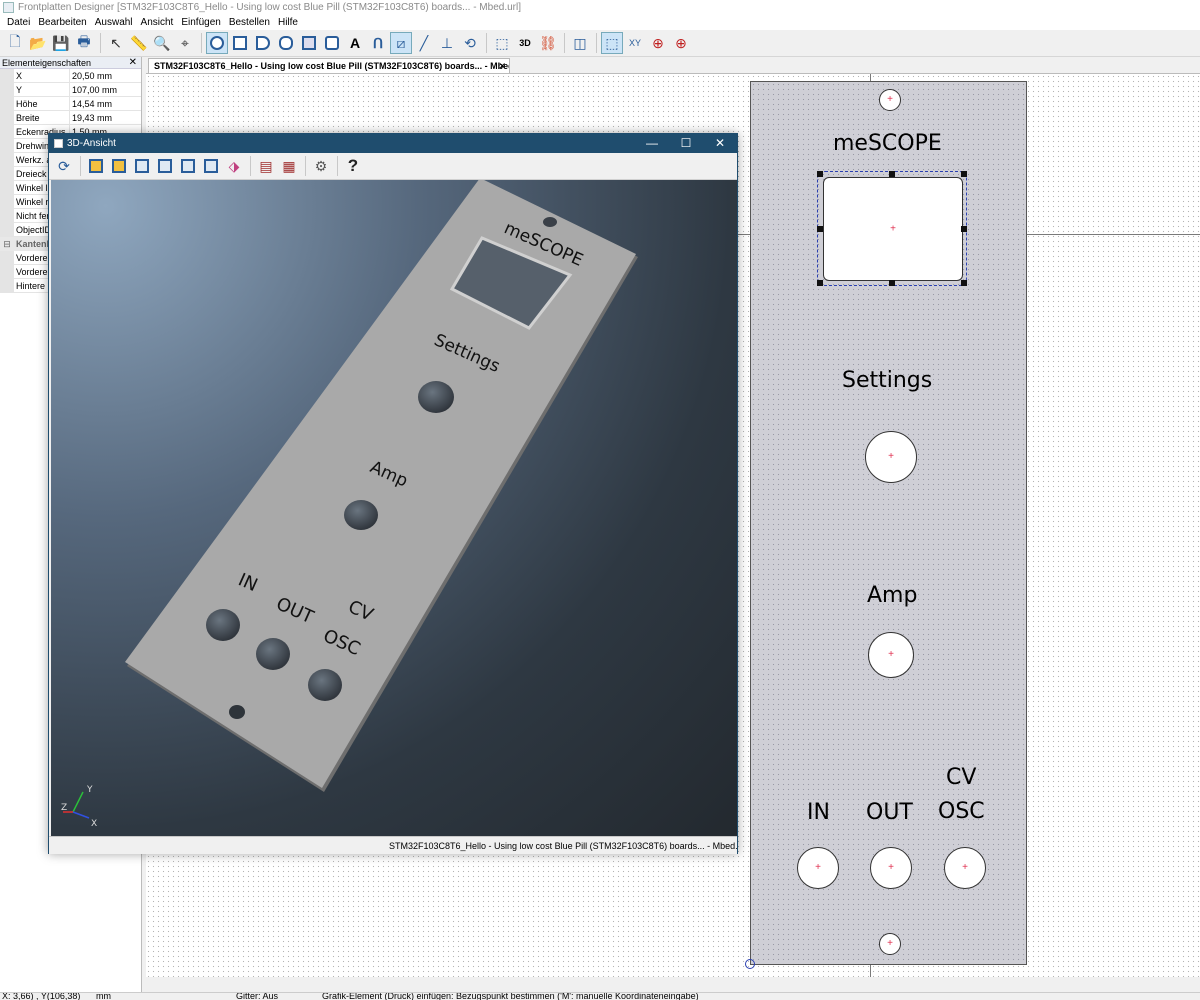 Image resolution: width=1200 pixels, height=1000 pixels. Describe the element at coordinates (103, 996) in the screenshot. I see `unit-select: mm` at that location.